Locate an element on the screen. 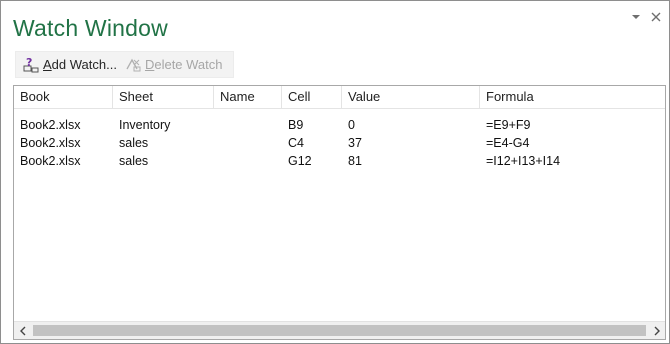  pane-controls is located at coordinates (646, 17).